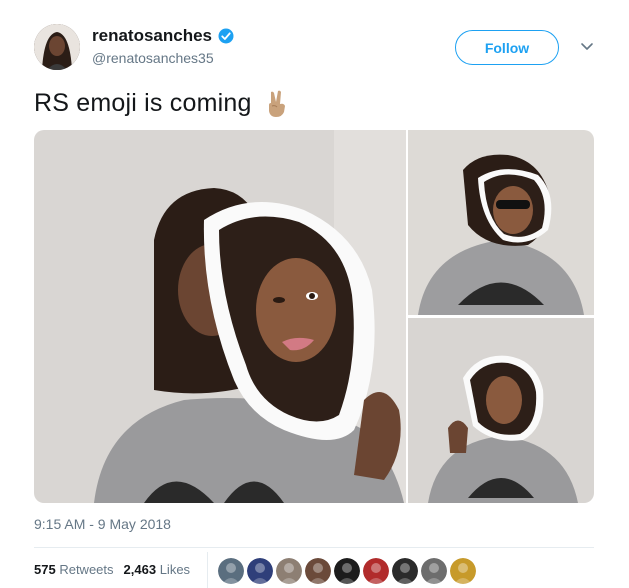 The image size is (629, 588). I want to click on display-name: renatosanches, so click(152, 36).